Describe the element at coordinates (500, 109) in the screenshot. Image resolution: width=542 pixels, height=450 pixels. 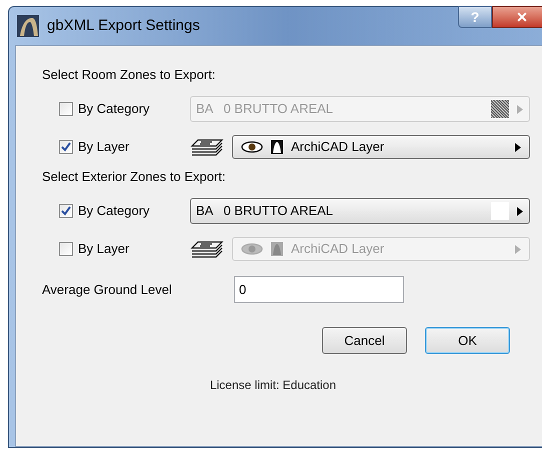
I see `pattern-swatch` at that location.